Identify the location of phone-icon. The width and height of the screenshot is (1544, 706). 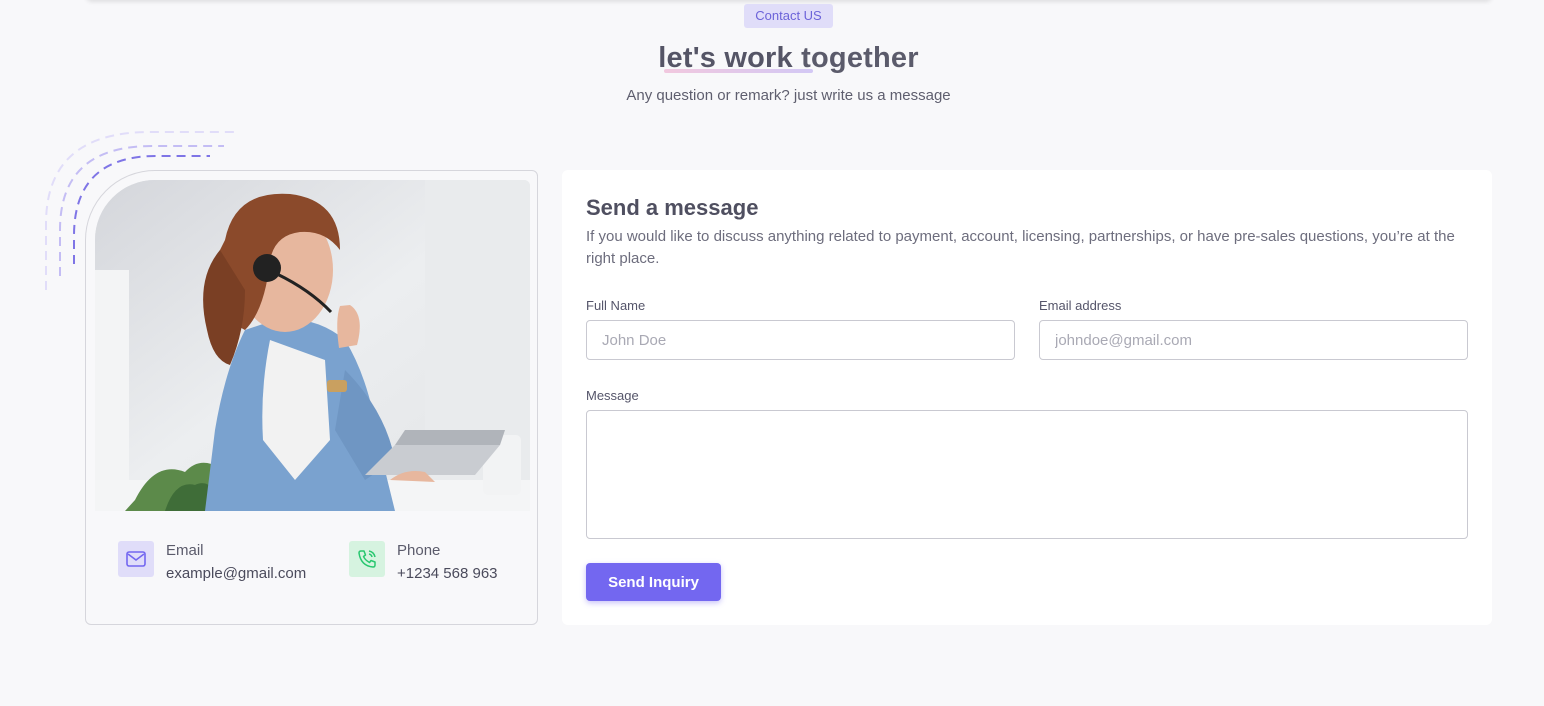
(367, 559).